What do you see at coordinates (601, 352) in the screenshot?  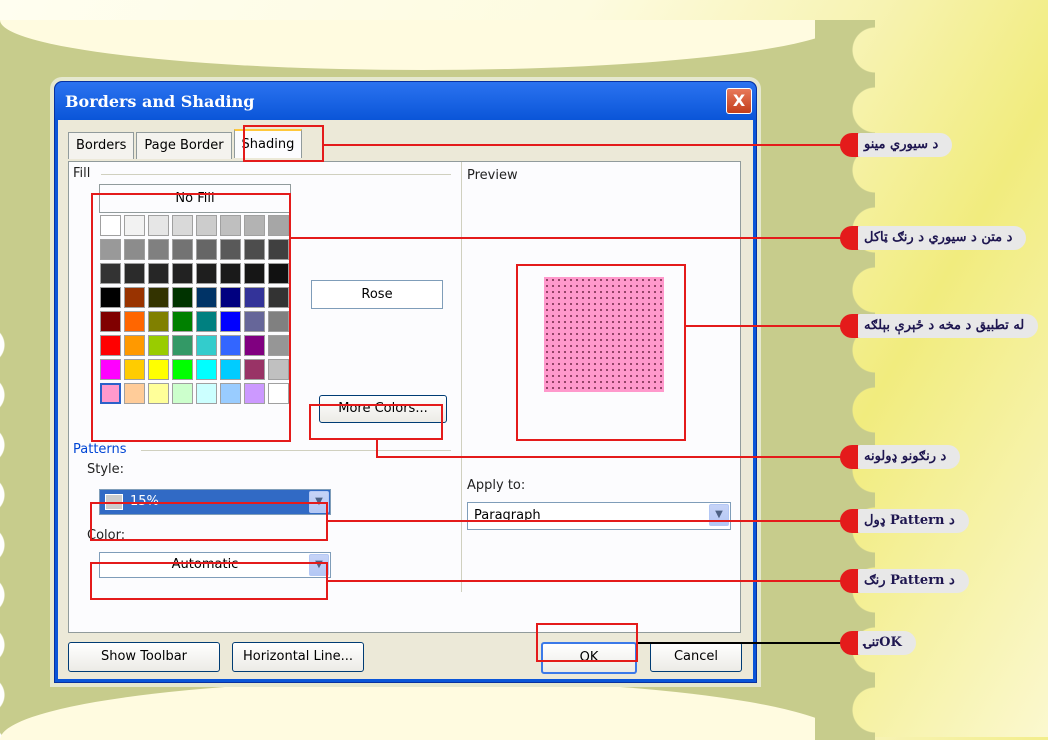 I see `highlight-preview` at bounding box center [601, 352].